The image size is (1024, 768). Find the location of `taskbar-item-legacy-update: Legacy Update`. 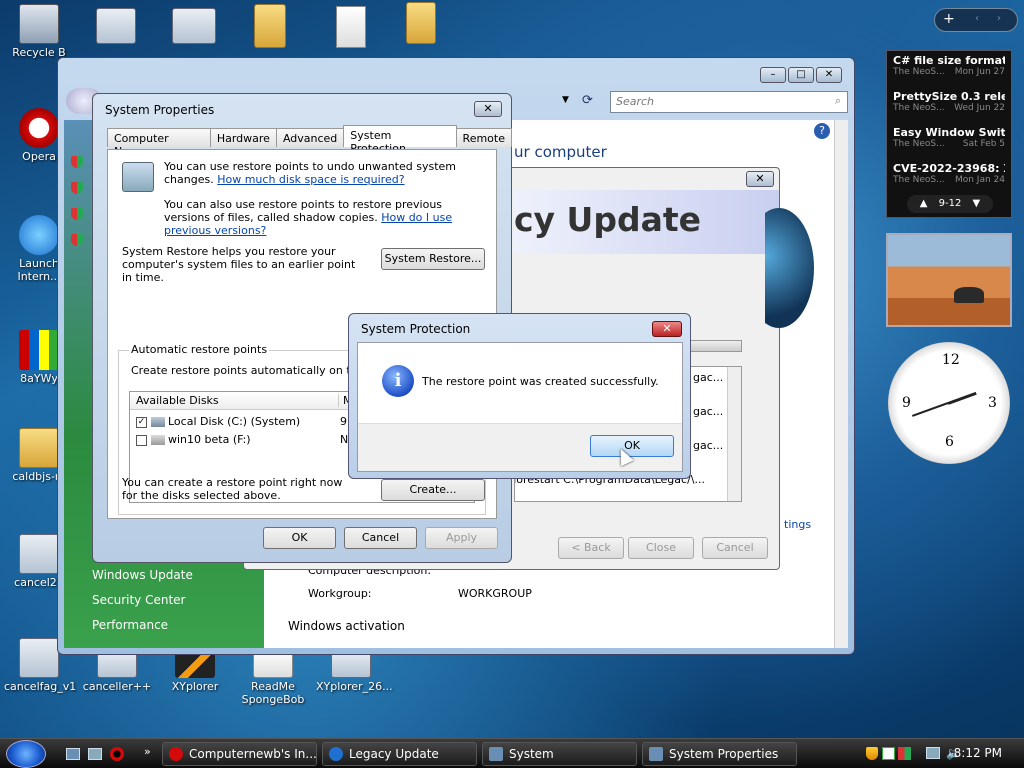

taskbar-item-legacy-update: Legacy Update is located at coordinates (399, 754).